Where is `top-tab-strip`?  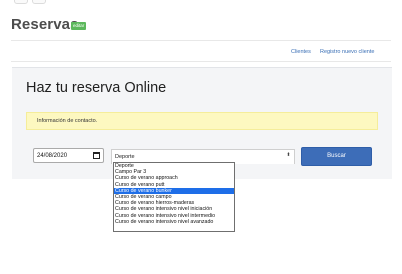
top-tab-strip is located at coordinates (32, 2).